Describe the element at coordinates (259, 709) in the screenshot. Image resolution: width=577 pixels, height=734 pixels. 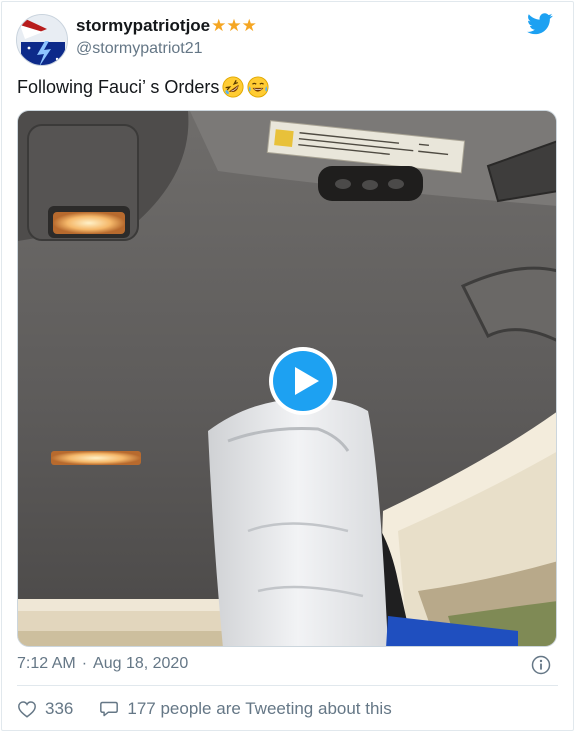
I see `conversation-text: 177 people are Tweeting about this` at that location.